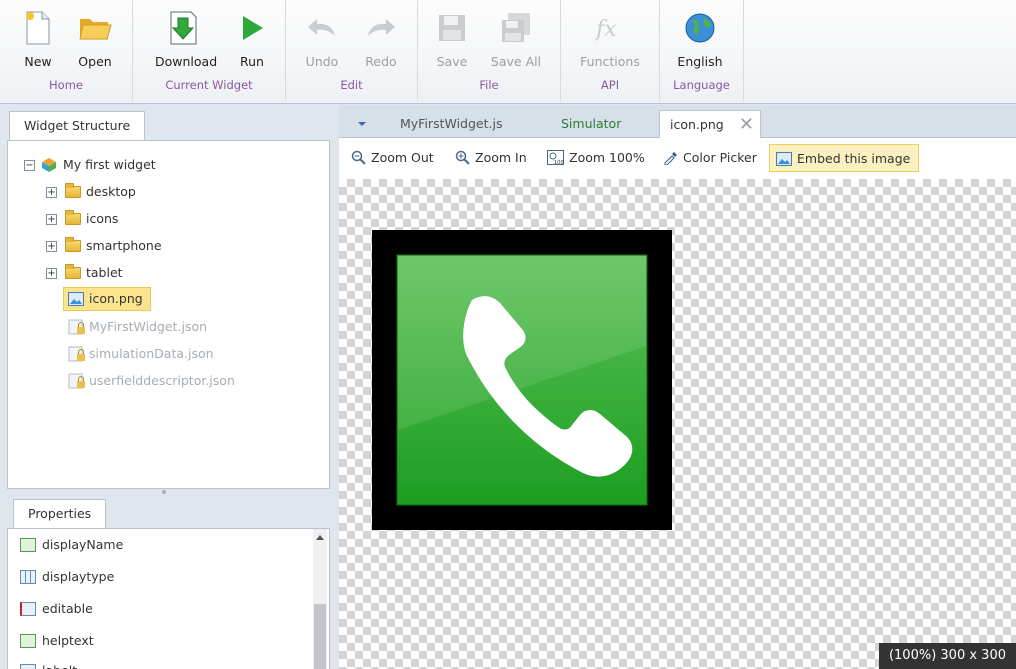 This screenshot has height=669, width=1016. I want to click on folder-label: tablet, so click(104, 272).